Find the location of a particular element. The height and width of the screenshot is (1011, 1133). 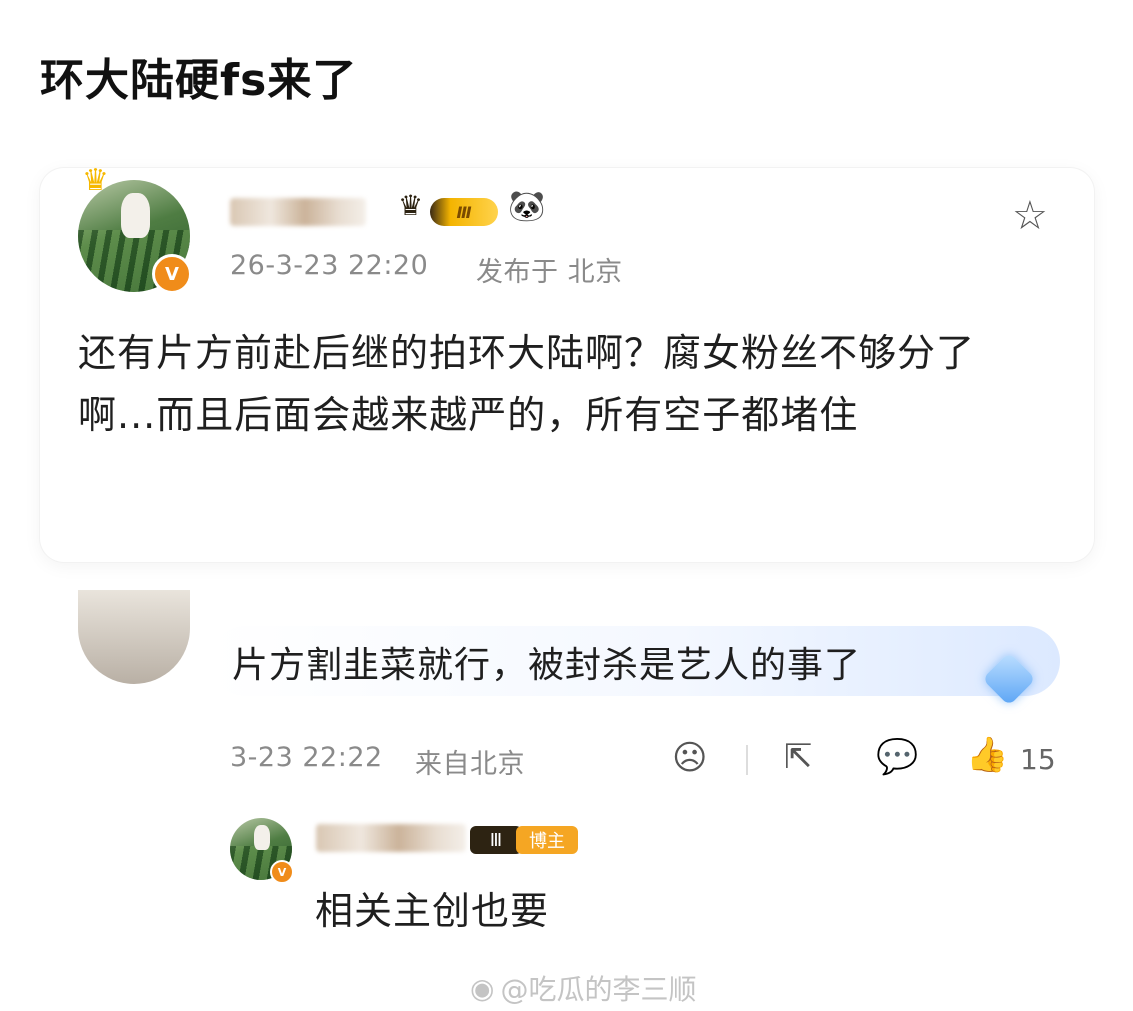

like-count: 15 is located at coordinates (1038, 759).